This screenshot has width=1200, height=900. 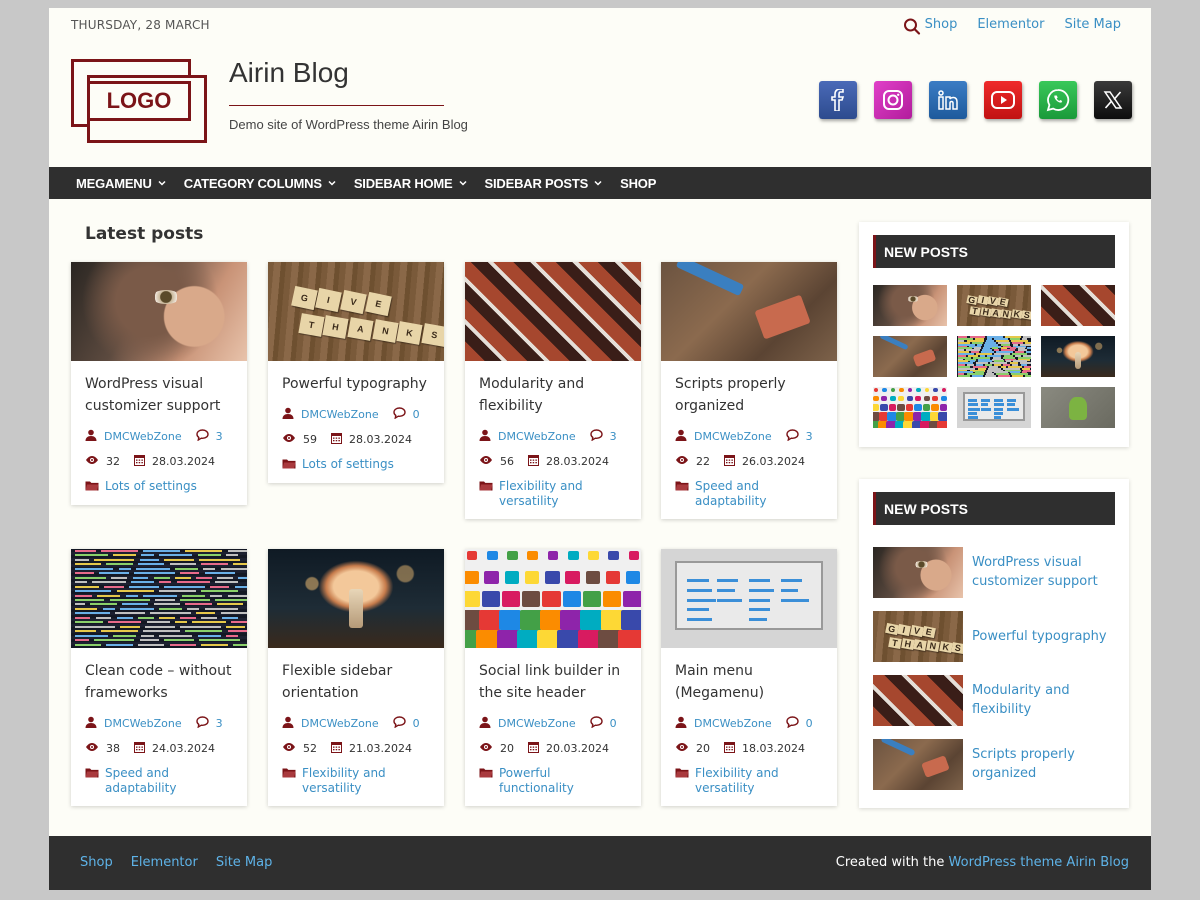 I want to click on list-item: Modularity and flexibility, so click(x=994, y=700).